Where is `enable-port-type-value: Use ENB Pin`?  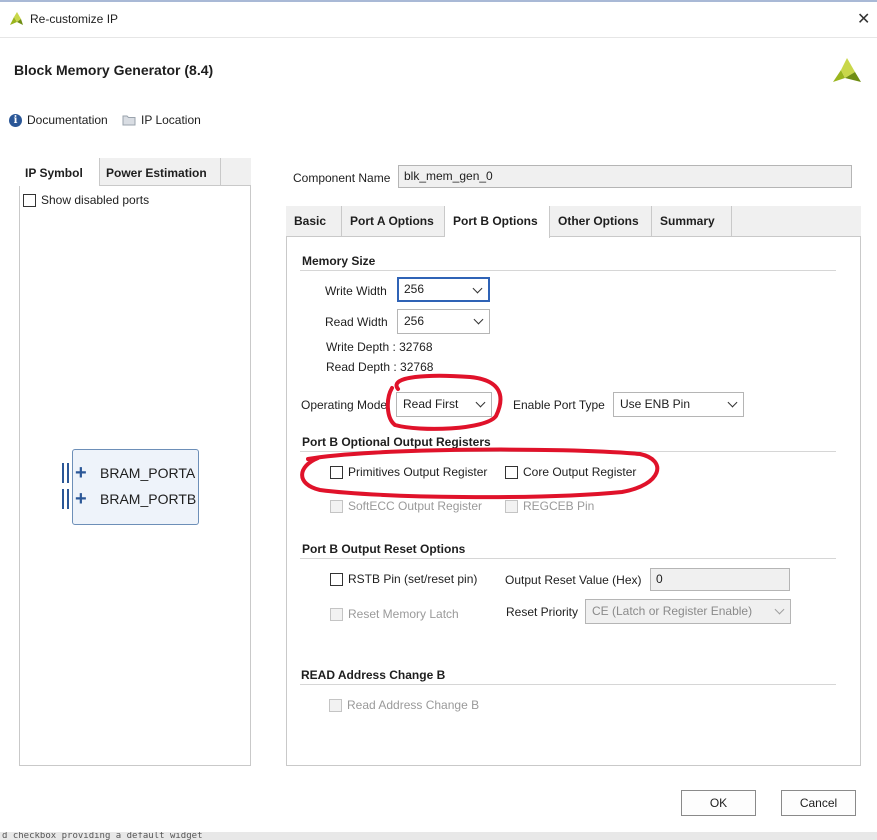 enable-port-type-value: Use ENB Pin is located at coordinates (655, 404).